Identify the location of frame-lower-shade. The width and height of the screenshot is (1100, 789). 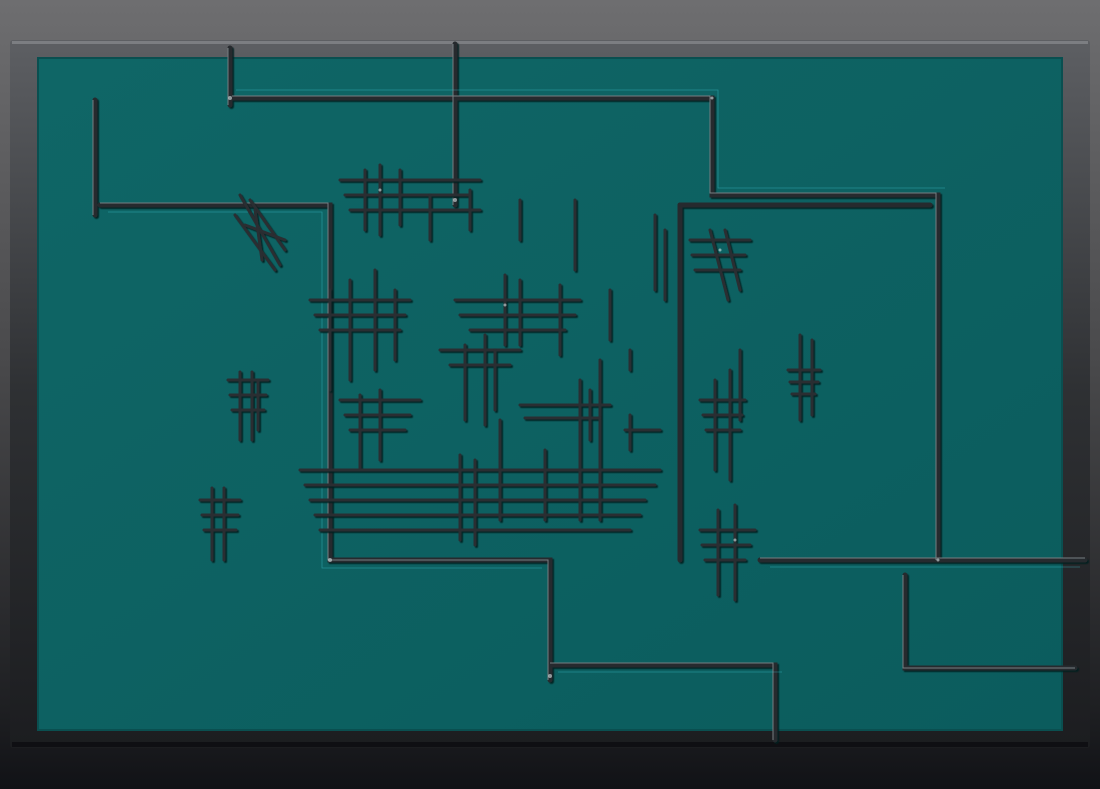
(550, 744).